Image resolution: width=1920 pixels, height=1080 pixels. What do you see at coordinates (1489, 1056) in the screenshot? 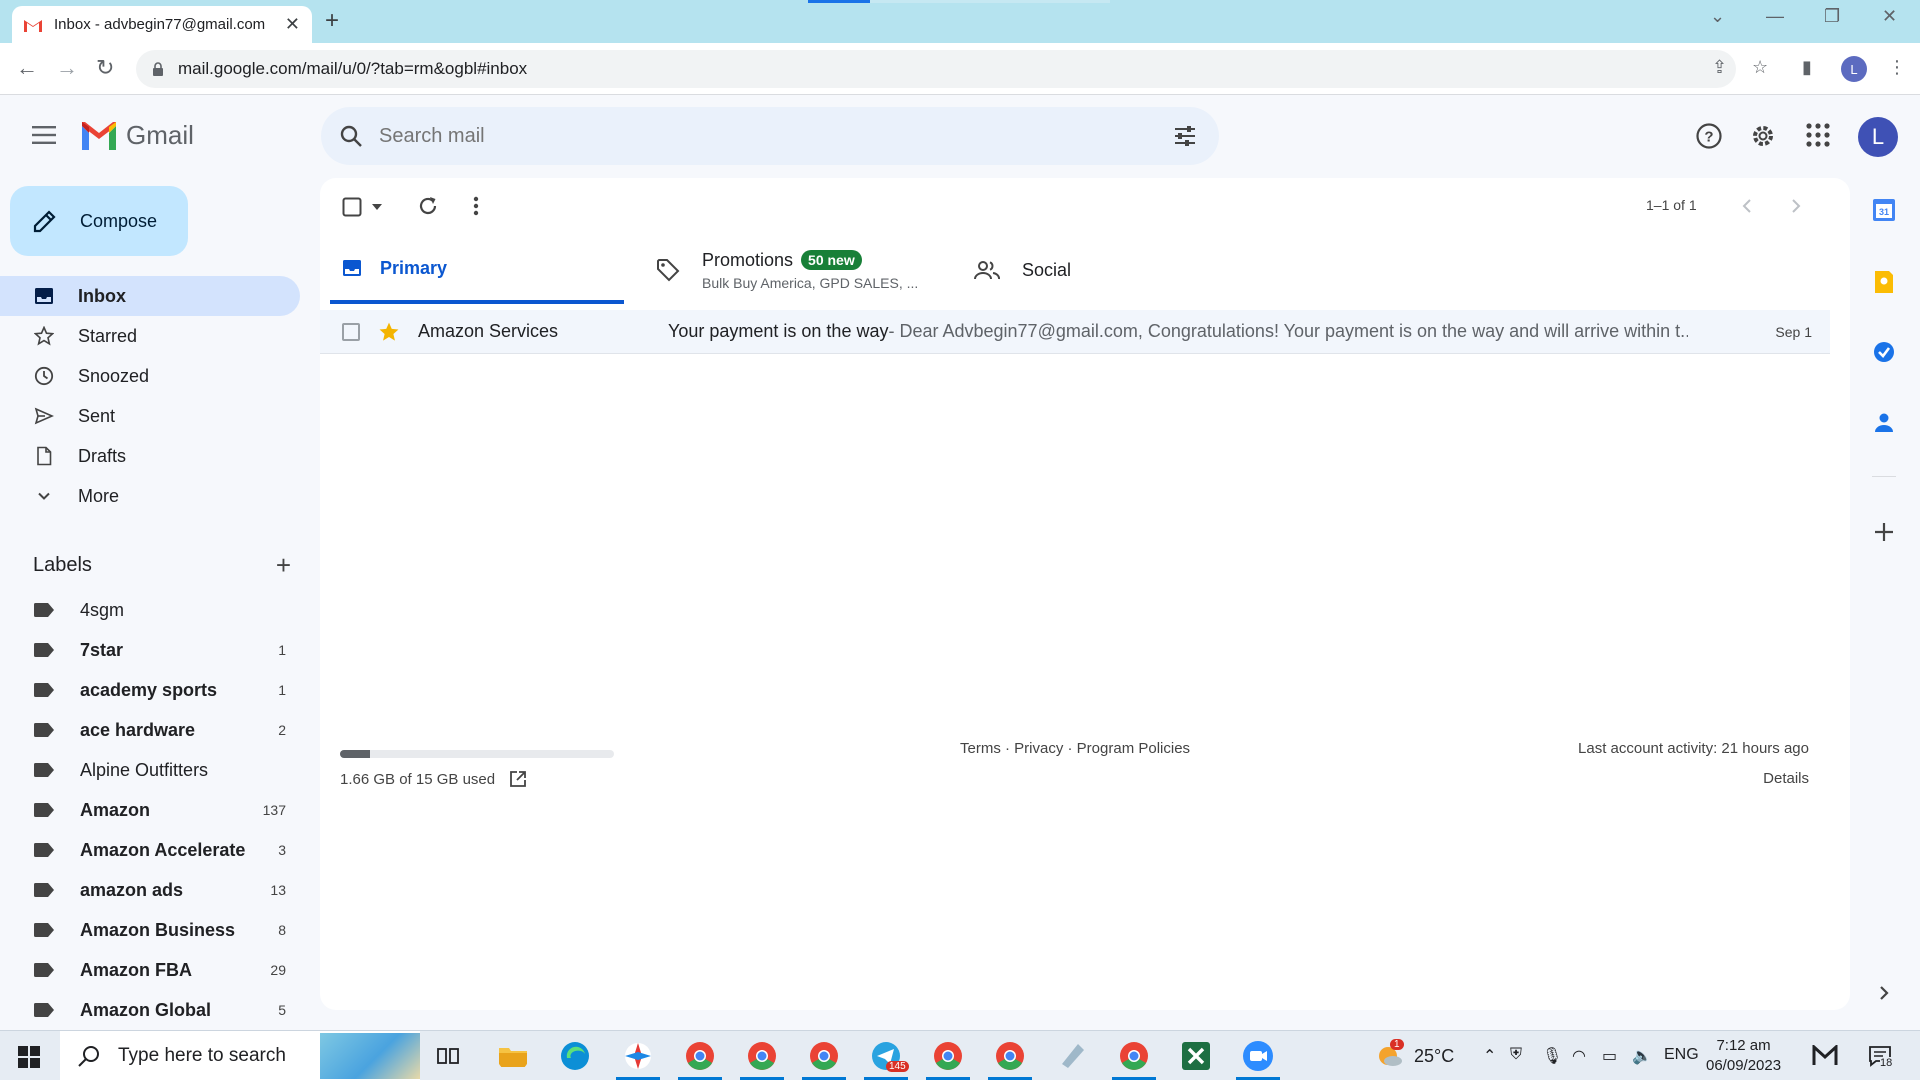
I see `tray-chevron-icon: ⌃` at bounding box center [1489, 1056].